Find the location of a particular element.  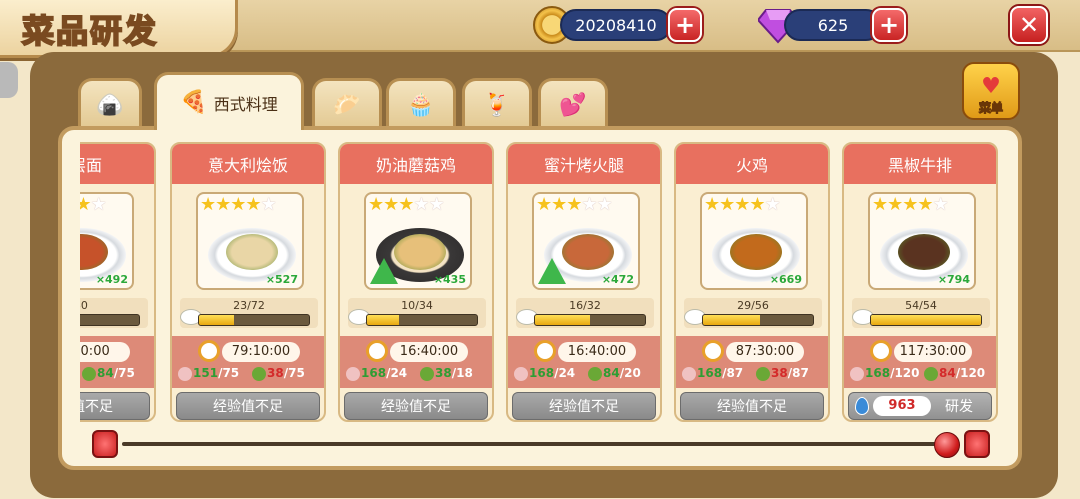

research-cost: 963 is located at coordinates (902, 406).